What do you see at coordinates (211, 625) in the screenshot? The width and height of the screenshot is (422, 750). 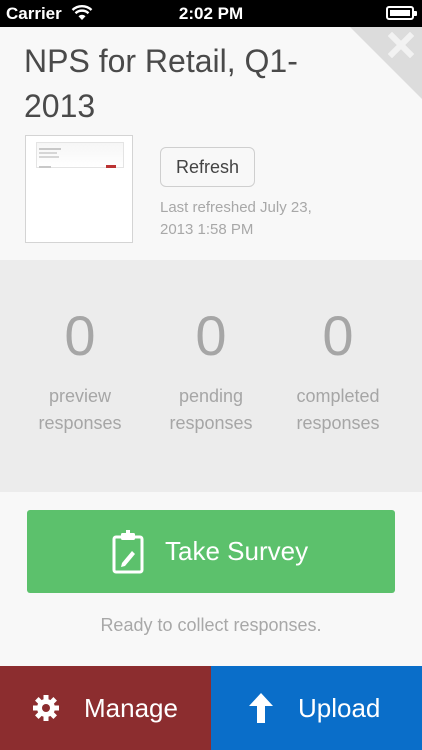 I see `ready-status-text: Ready to collect responses.` at bounding box center [211, 625].